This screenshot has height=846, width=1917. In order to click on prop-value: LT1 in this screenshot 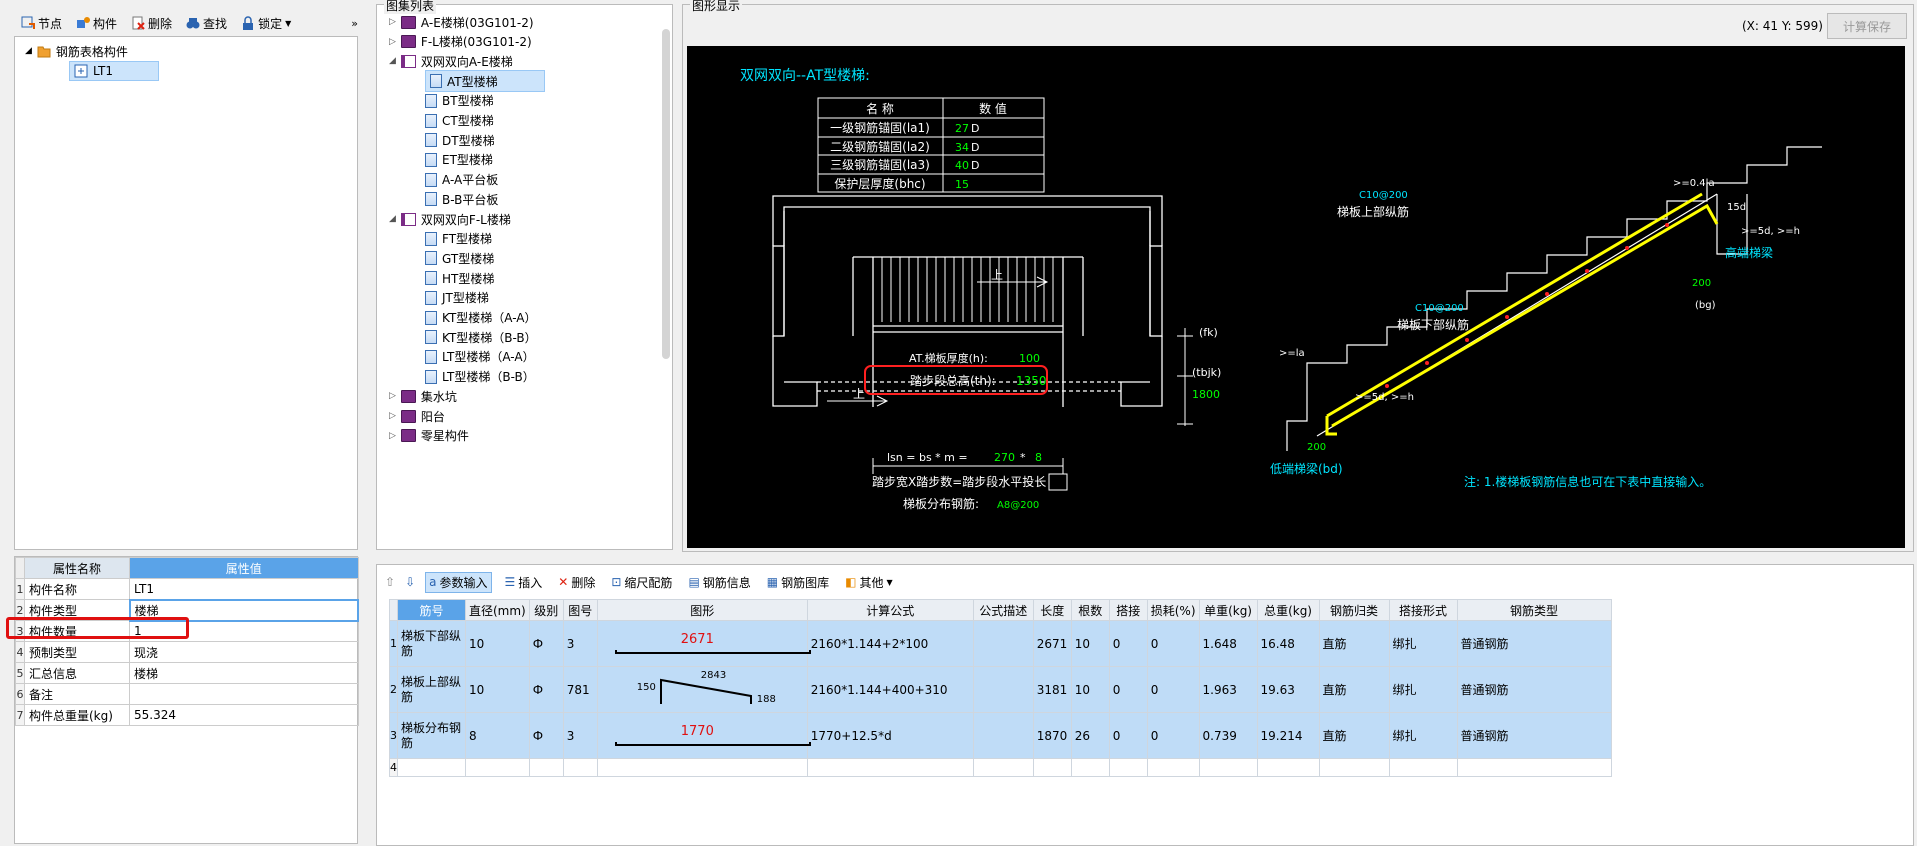, I will do `click(244, 589)`.